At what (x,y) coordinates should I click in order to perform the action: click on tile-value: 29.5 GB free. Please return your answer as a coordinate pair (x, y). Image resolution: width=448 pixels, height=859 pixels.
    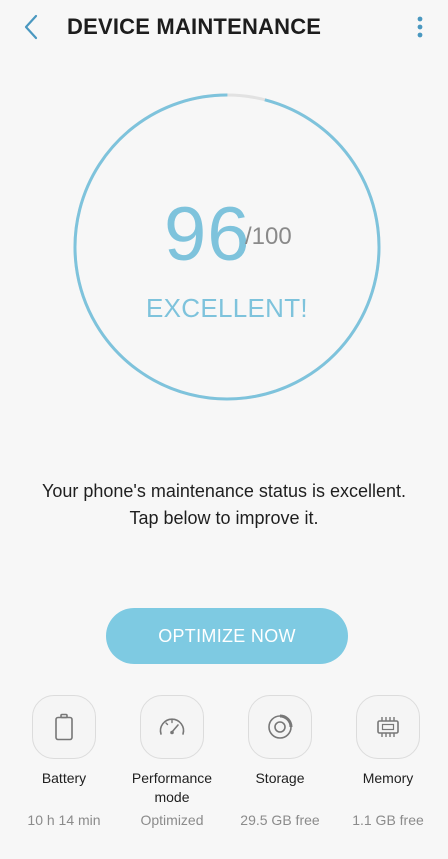
    Looking at the image, I should click on (280, 820).